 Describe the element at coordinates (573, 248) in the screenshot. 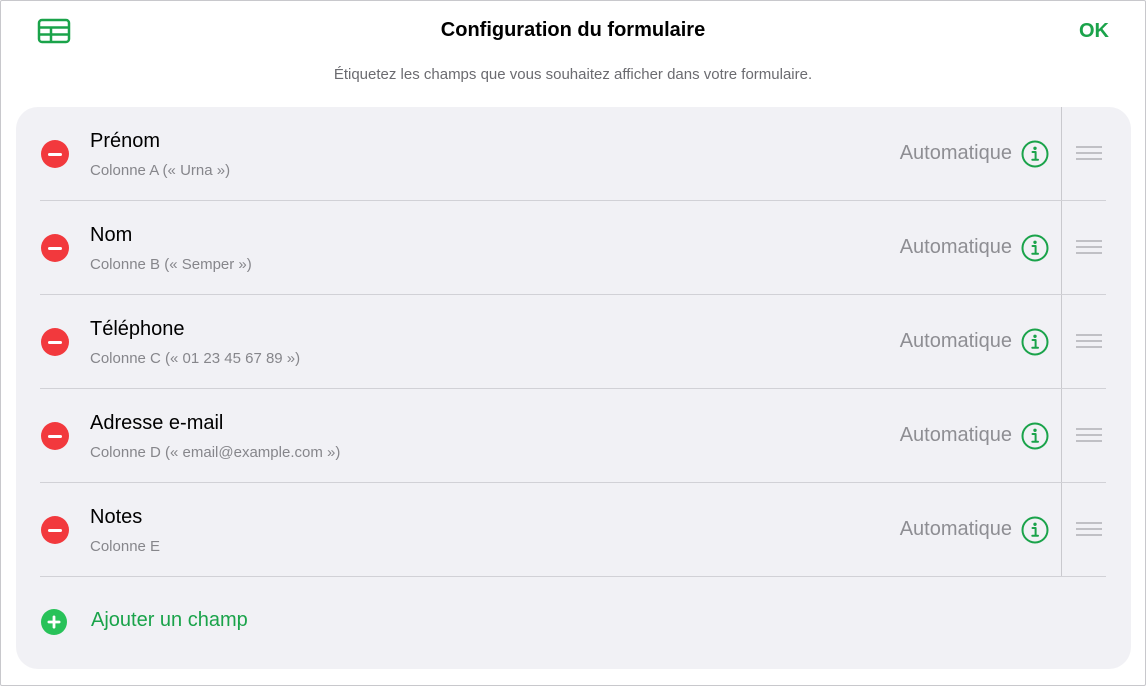

I see `field-row: Nom Colonne B (« Semper ») Automatique` at that location.